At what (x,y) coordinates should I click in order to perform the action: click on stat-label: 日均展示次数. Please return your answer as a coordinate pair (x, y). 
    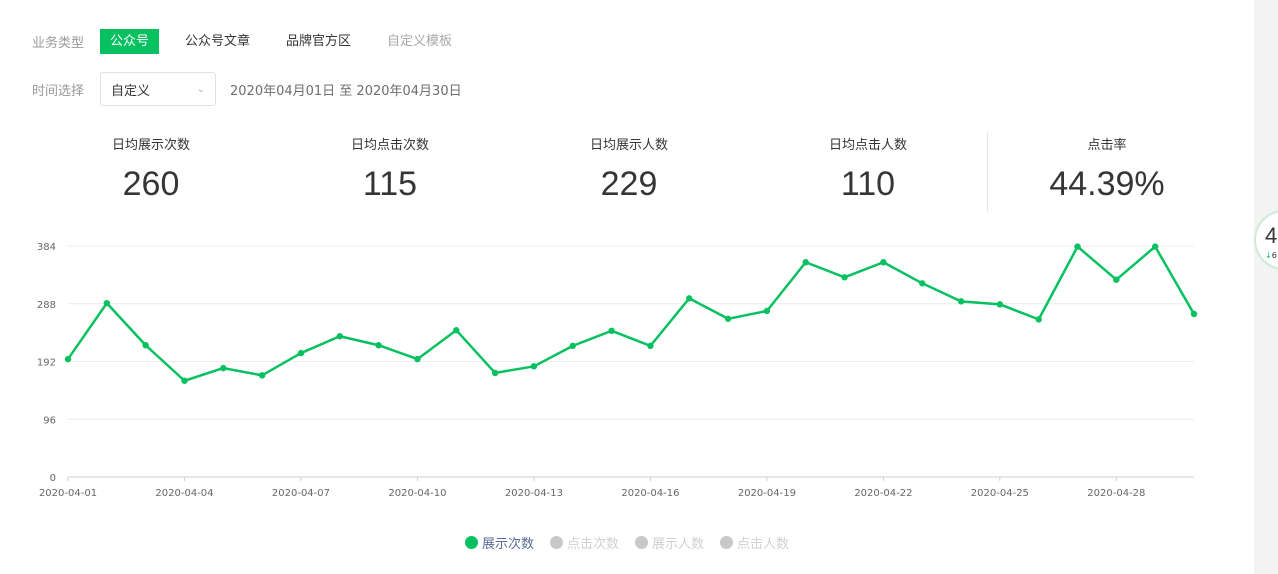
    Looking at the image, I should click on (150, 145).